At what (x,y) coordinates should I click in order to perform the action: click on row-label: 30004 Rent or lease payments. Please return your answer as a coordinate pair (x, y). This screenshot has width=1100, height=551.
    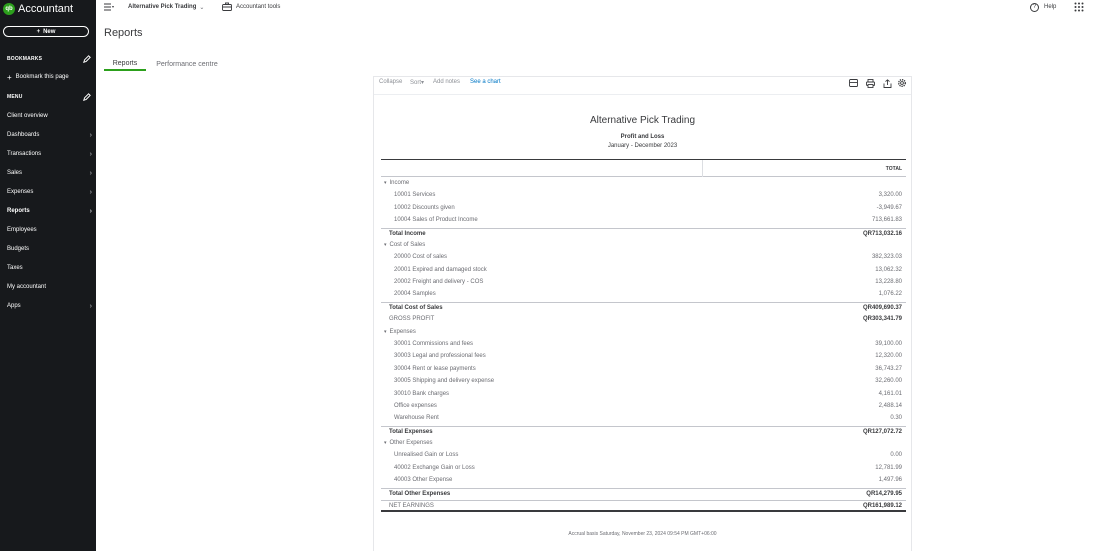
    Looking at the image, I should click on (435, 369).